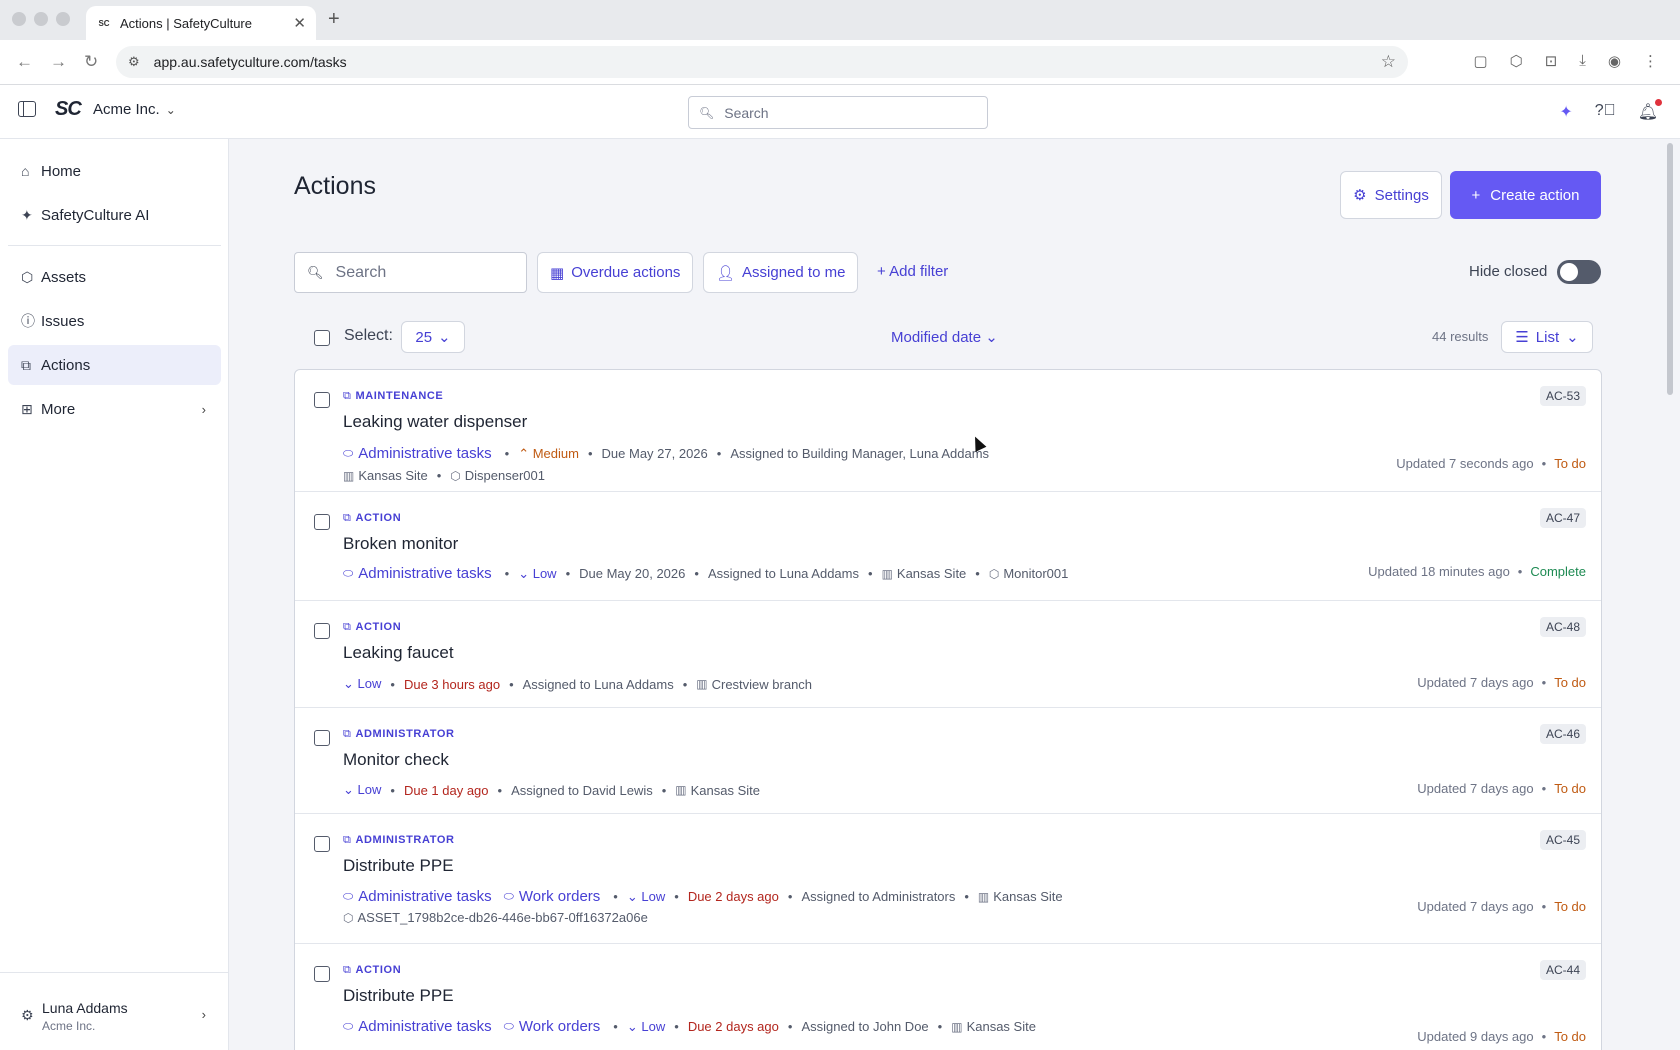  Describe the element at coordinates (1605, 112) in the screenshot. I see `help-icon: ?⃝` at that location.